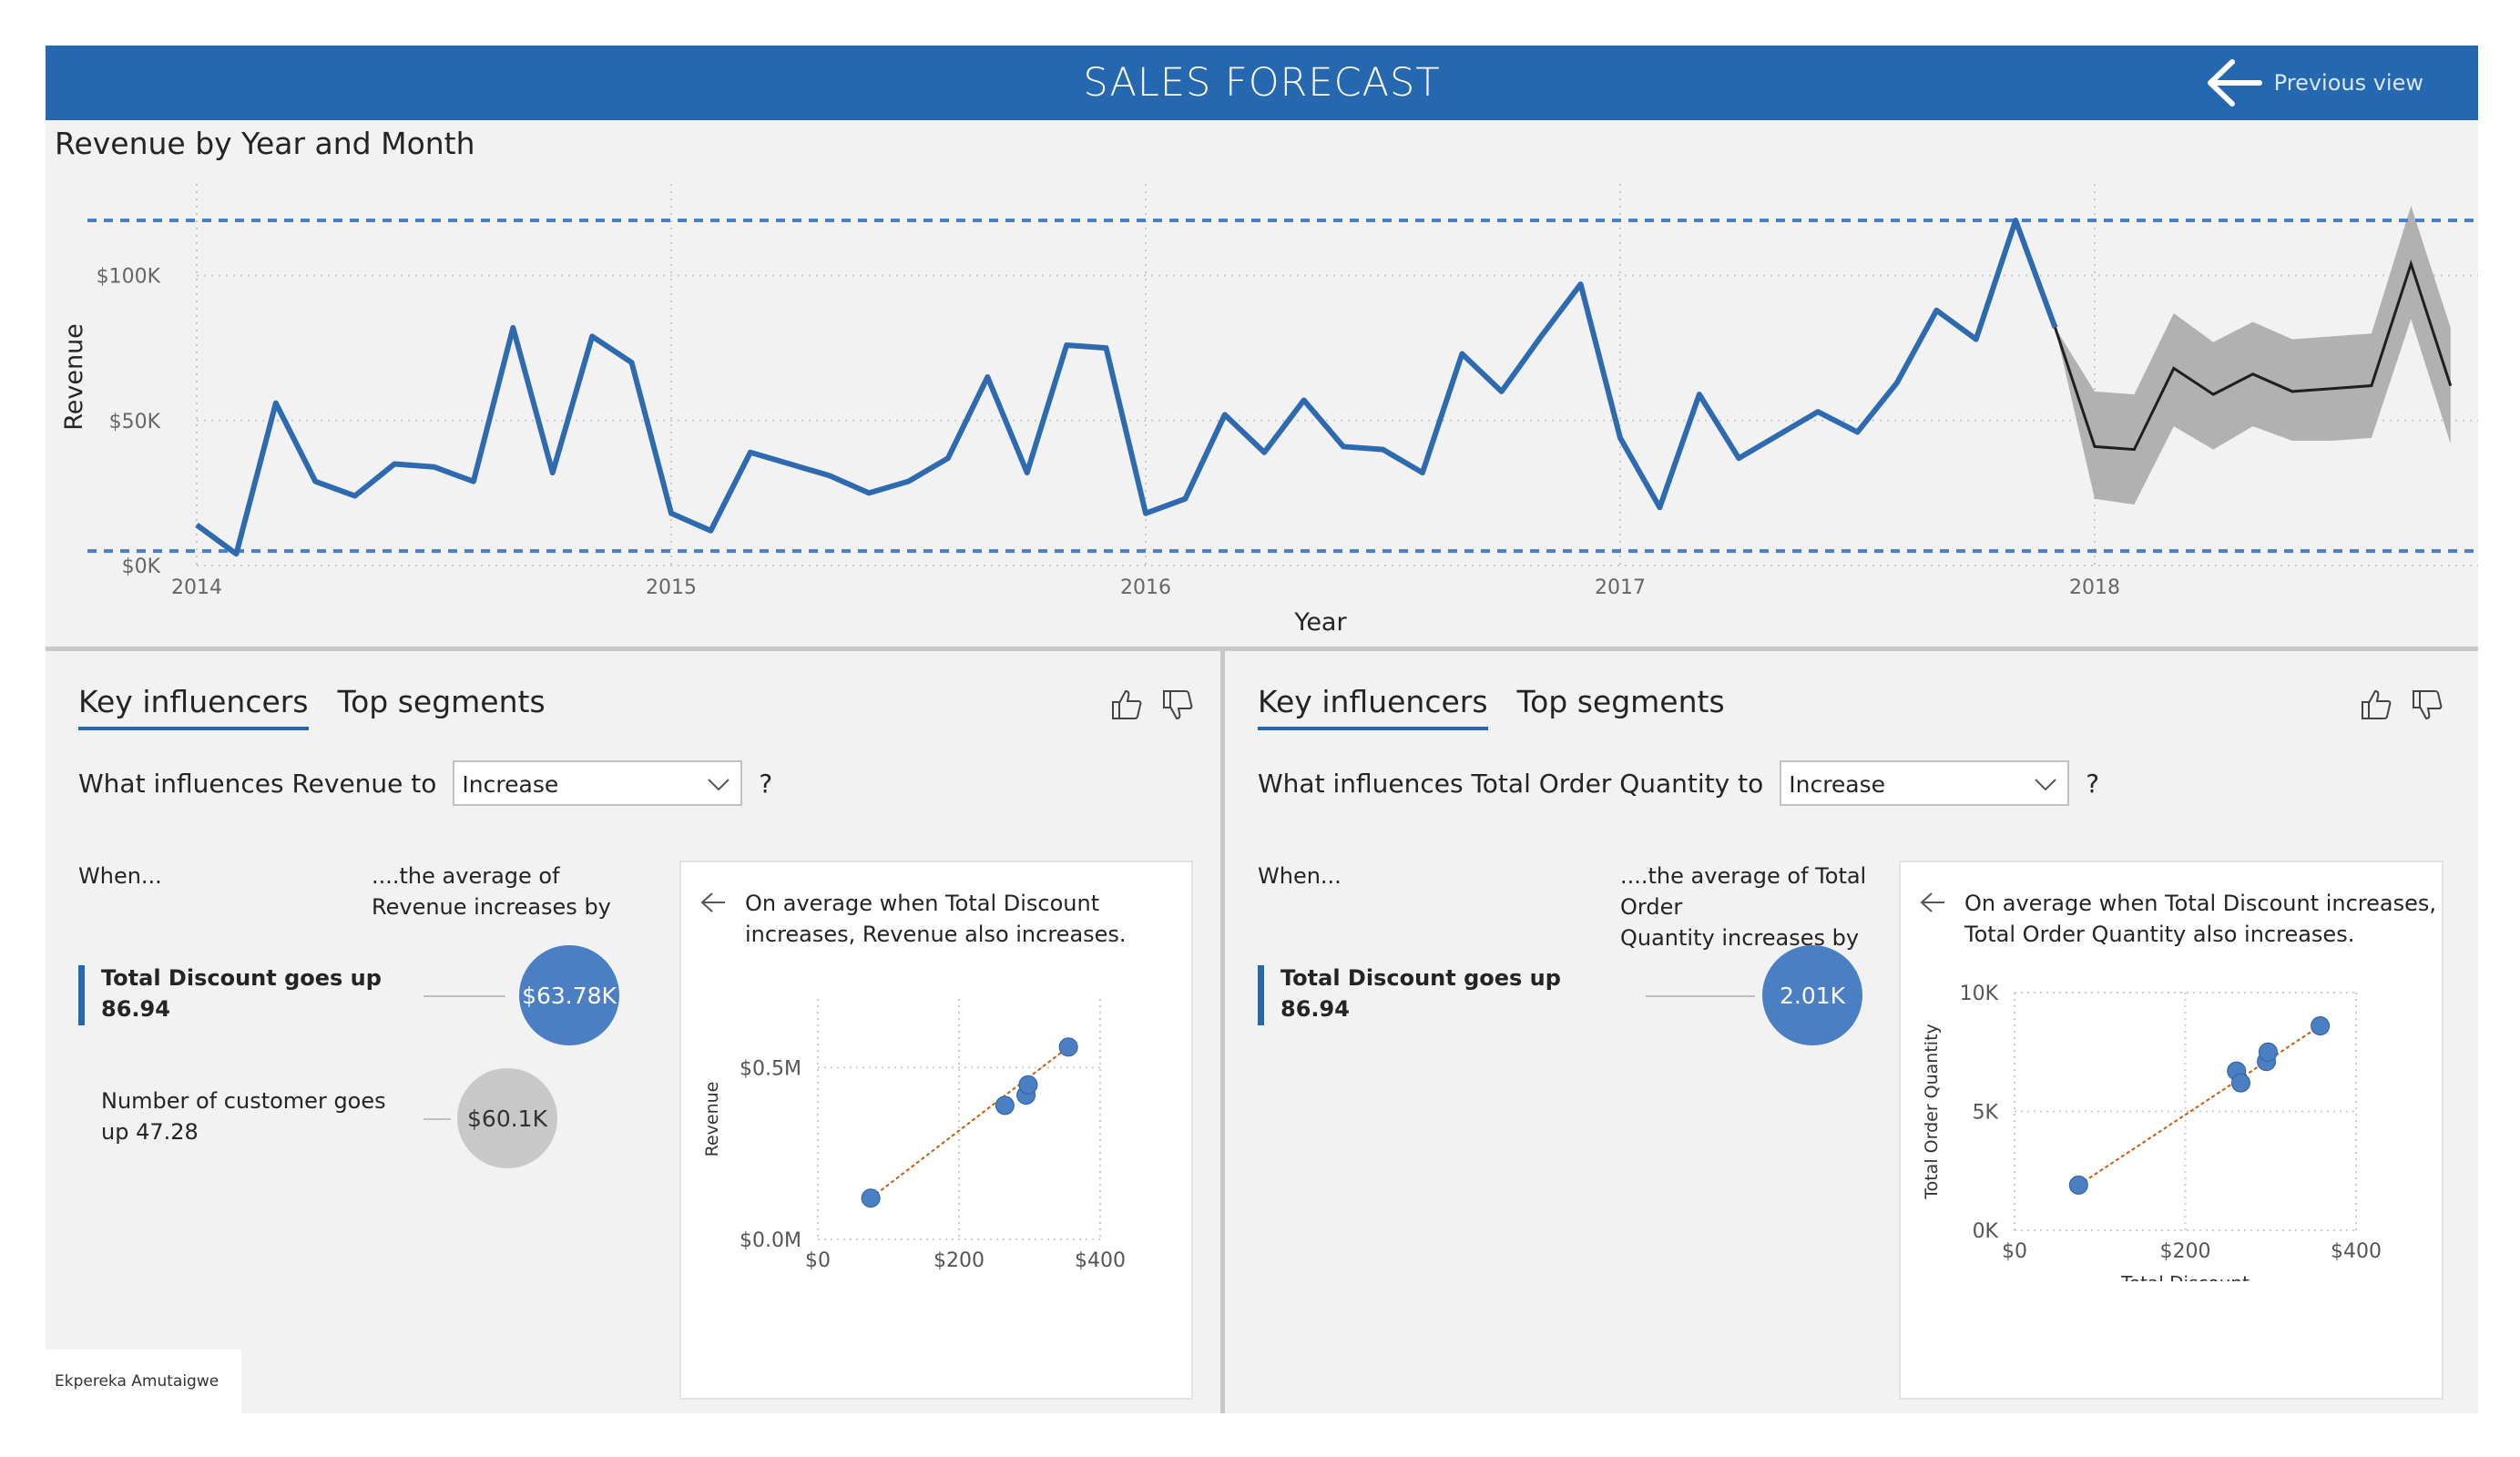  I want to click on x-tick-label: $400, so click(2356, 1251).